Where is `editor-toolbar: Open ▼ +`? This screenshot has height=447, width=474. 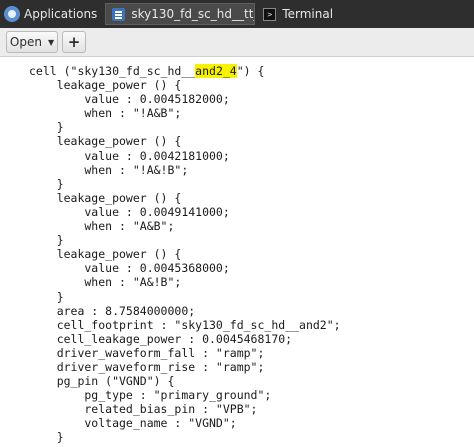 editor-toolbar: Open ▼ + is located at coordinates (237, 42).